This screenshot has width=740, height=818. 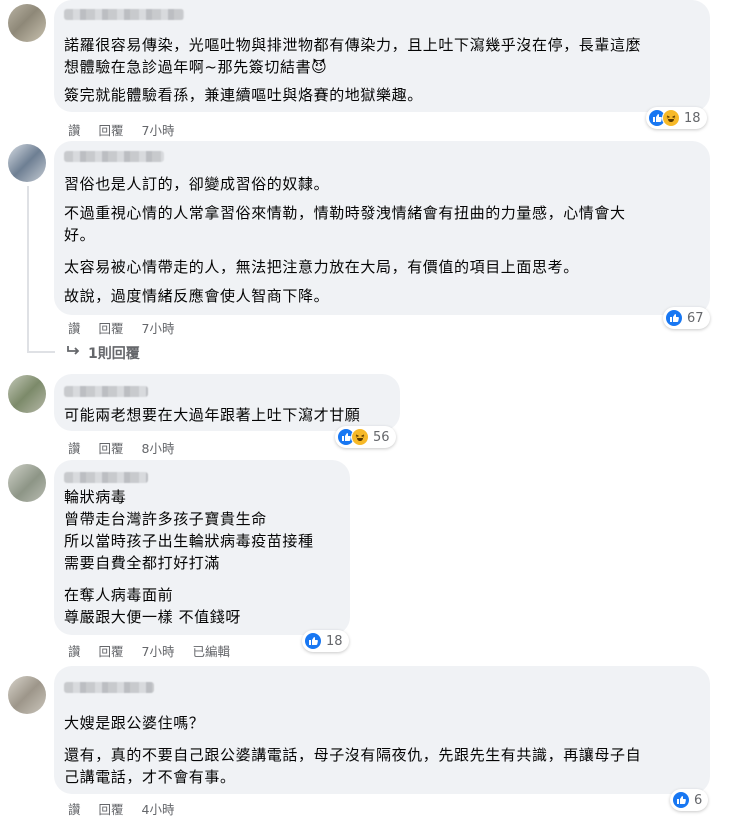 I want to click on view-replies-link: 1則回覆, so click(x=103, y=353).